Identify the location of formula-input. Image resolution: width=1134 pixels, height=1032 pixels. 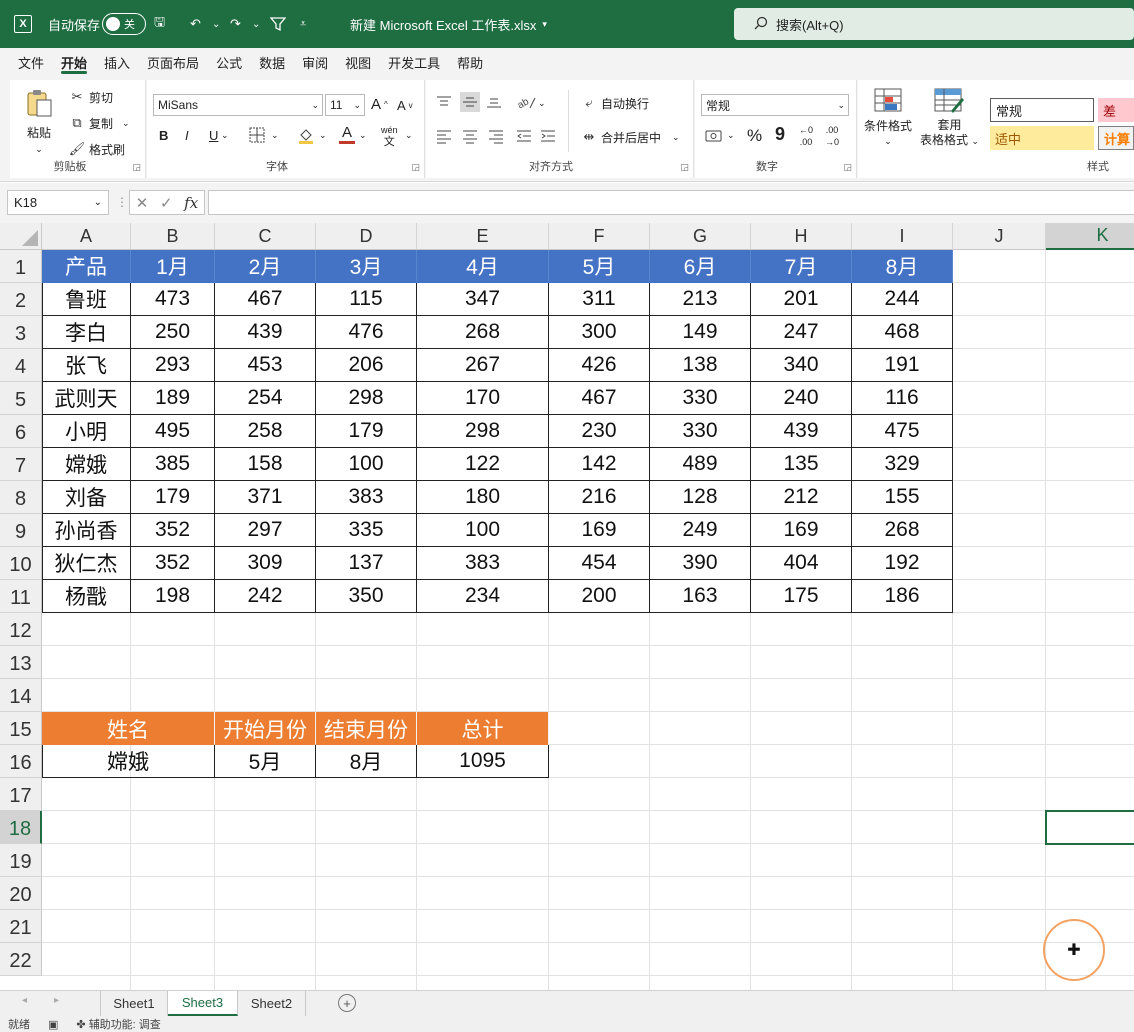
(671, 202).